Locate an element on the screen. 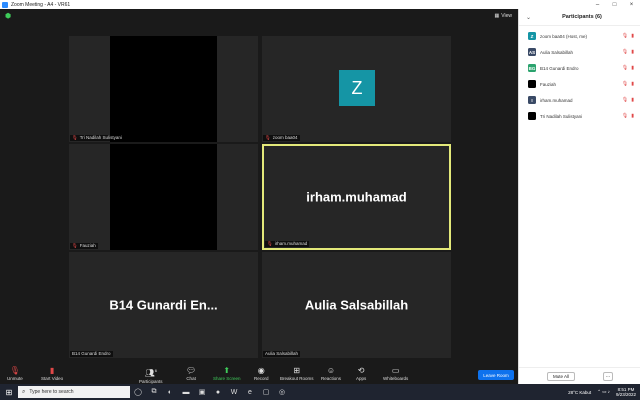 The width and height of the screenshot is (640, 400). participant-name: irham.muhamad is located at coordinates (556, 100).